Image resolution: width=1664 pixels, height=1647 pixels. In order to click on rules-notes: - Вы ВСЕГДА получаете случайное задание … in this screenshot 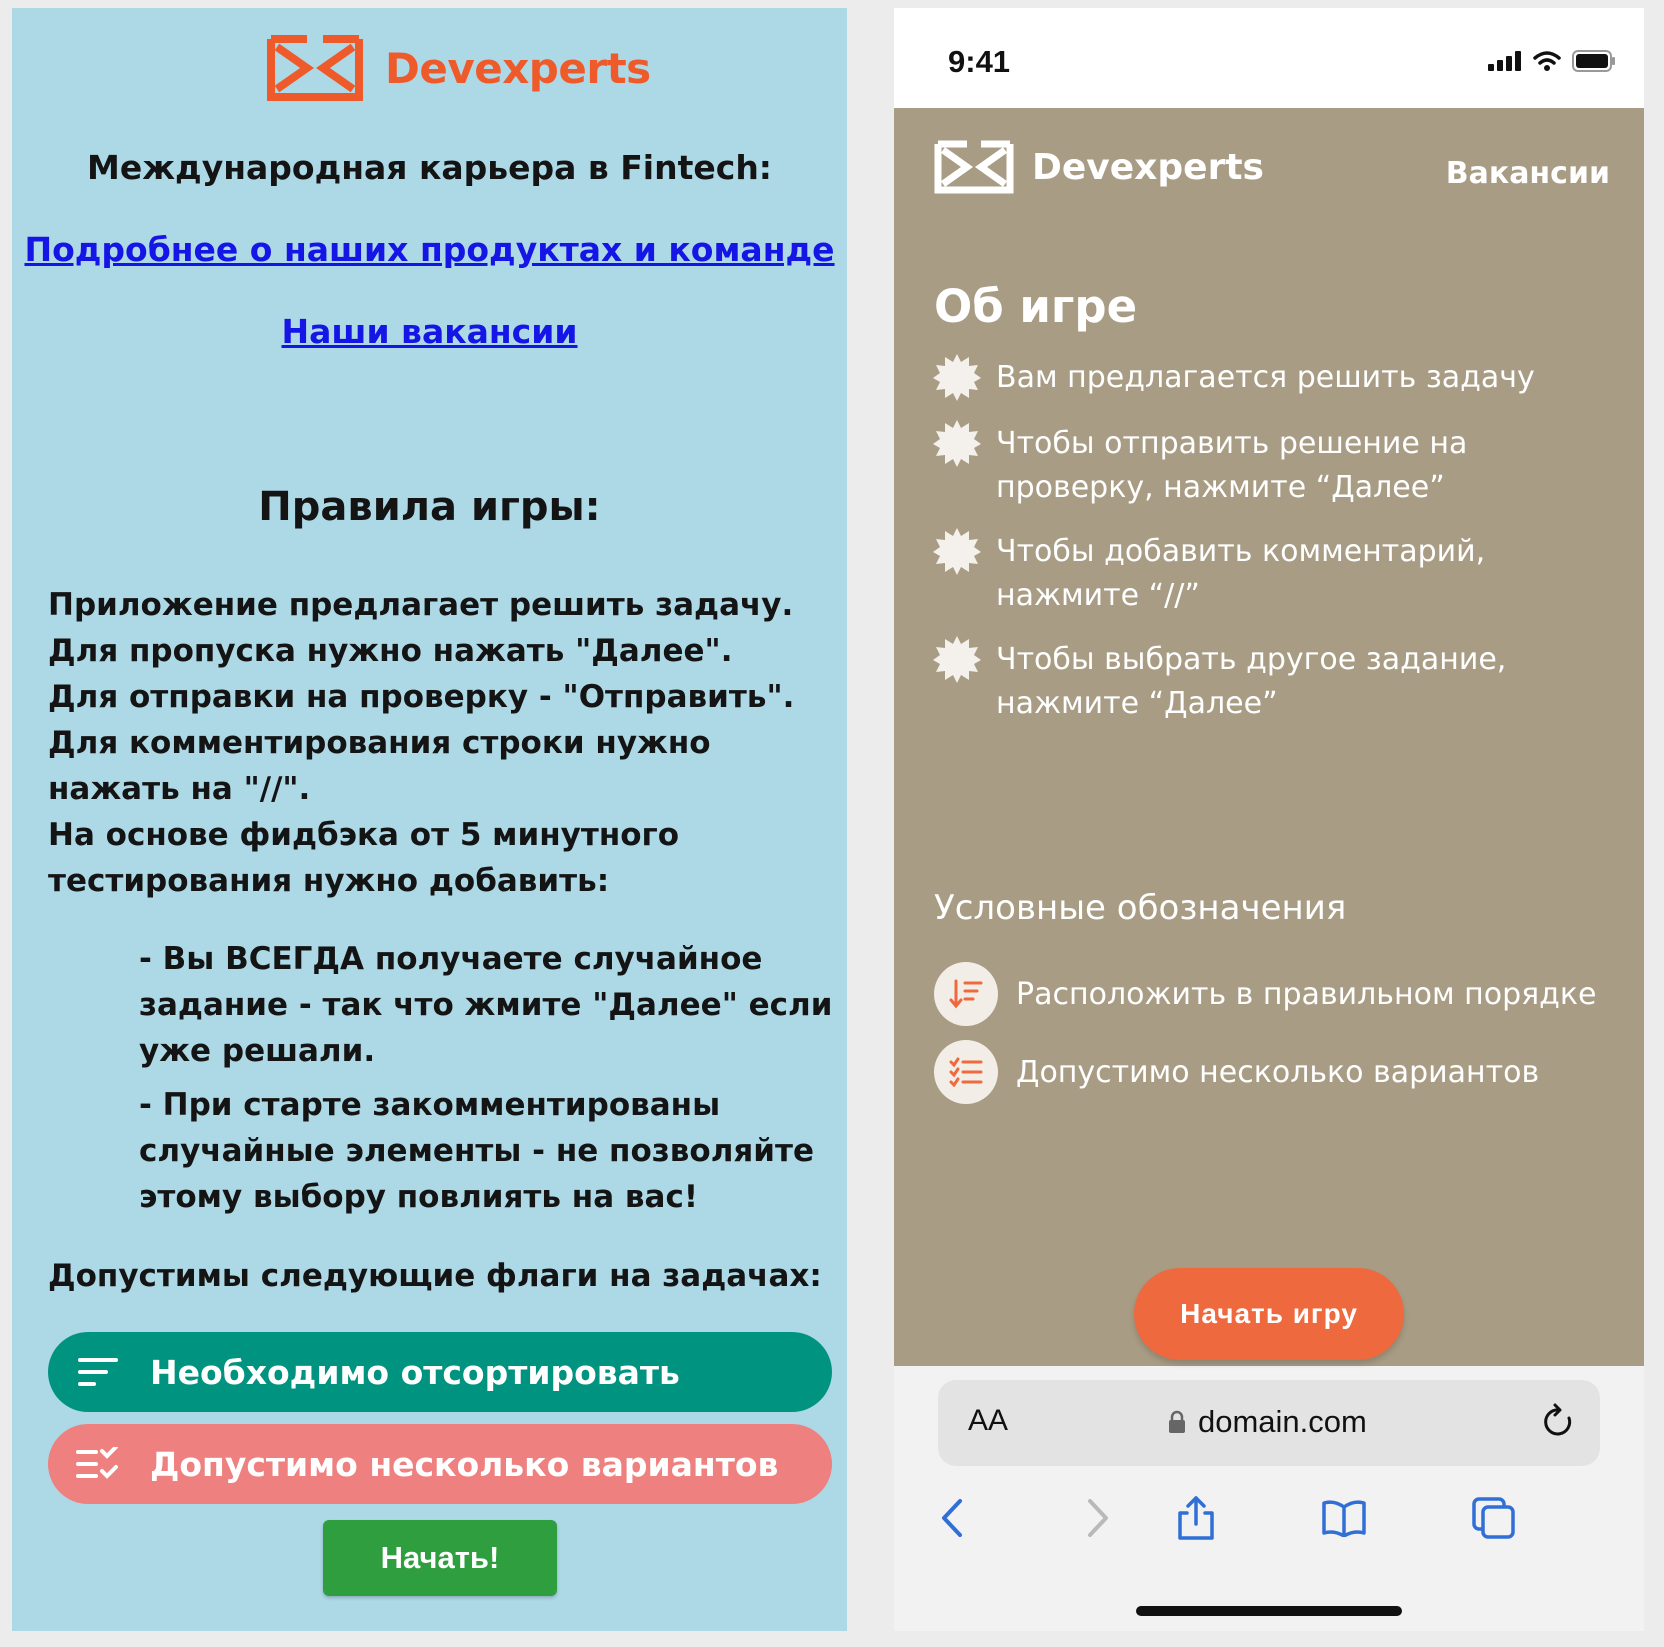, I will do `click(489, 1078)`.